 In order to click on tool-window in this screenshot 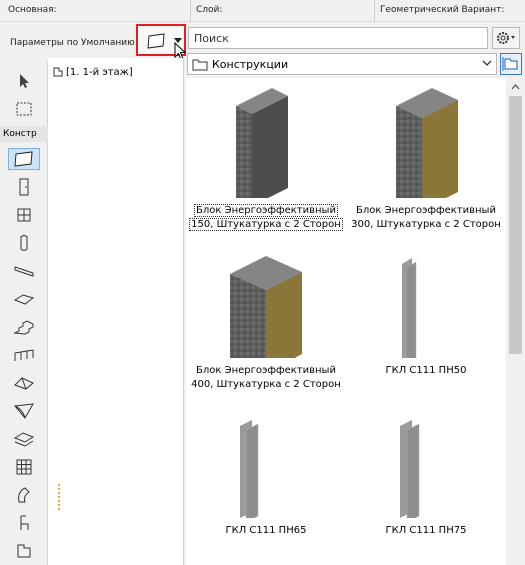, I will do `click(24, 215)`.